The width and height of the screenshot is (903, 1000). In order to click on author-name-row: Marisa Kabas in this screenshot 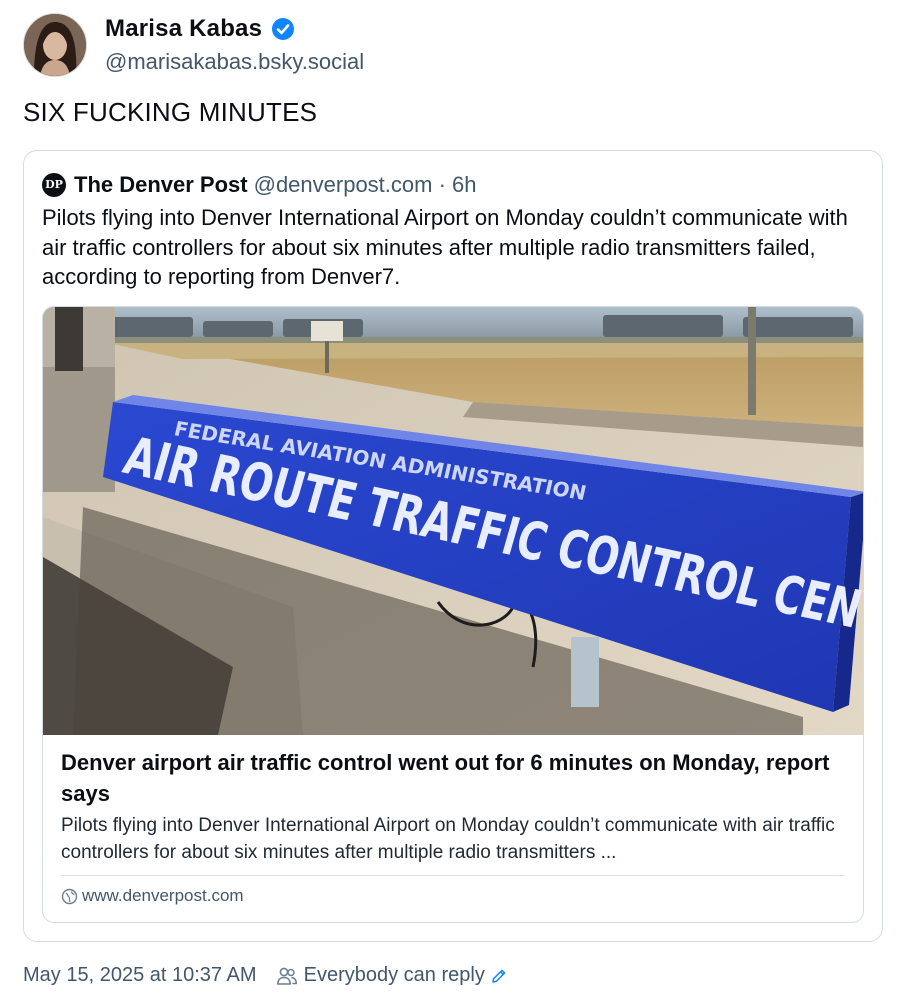, I will do `click(200, 29)`.